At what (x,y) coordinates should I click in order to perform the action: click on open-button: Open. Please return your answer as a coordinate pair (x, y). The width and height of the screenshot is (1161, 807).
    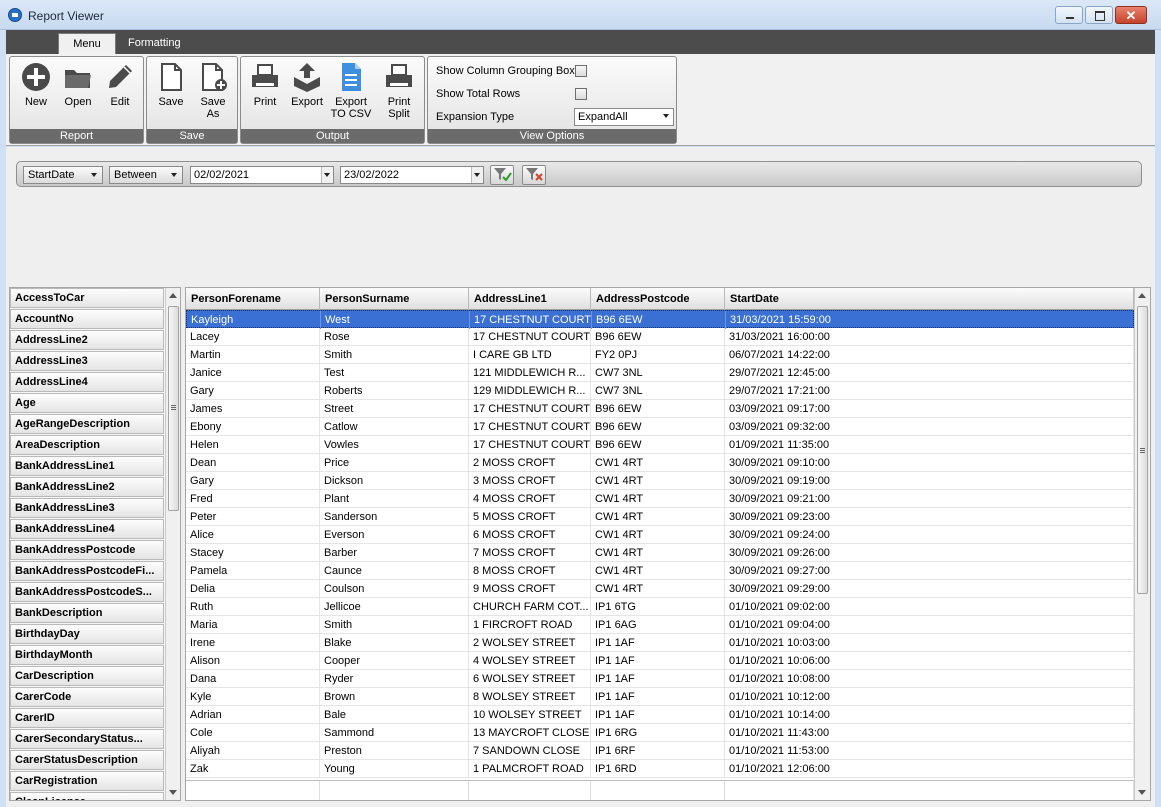
    Looking at the image, I should click on (78, 94).